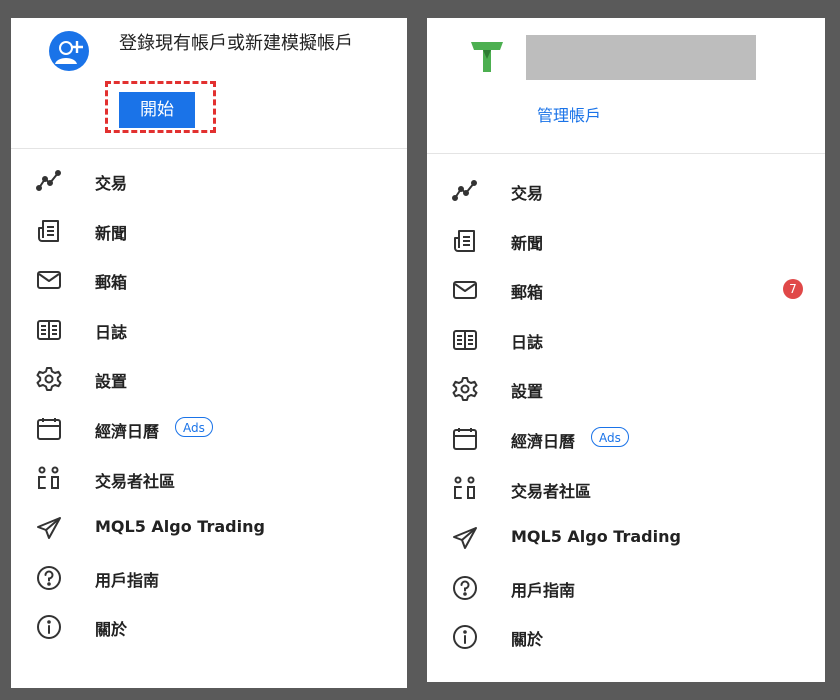  What do you see at coordinates (209, 279) in the screenshot?
I see `menu-item-3: 郵箱` at bounding box center [209, 279].